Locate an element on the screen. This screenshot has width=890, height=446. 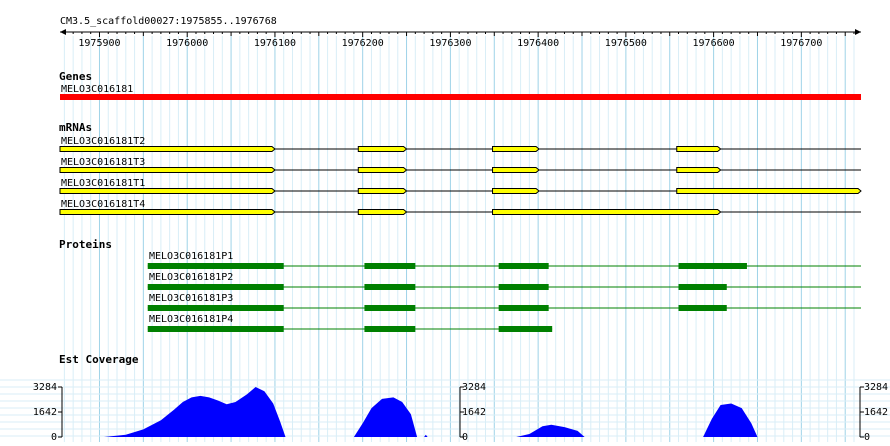
protein-row: MELO3C016181P1 is located at coordinates (504, 260).